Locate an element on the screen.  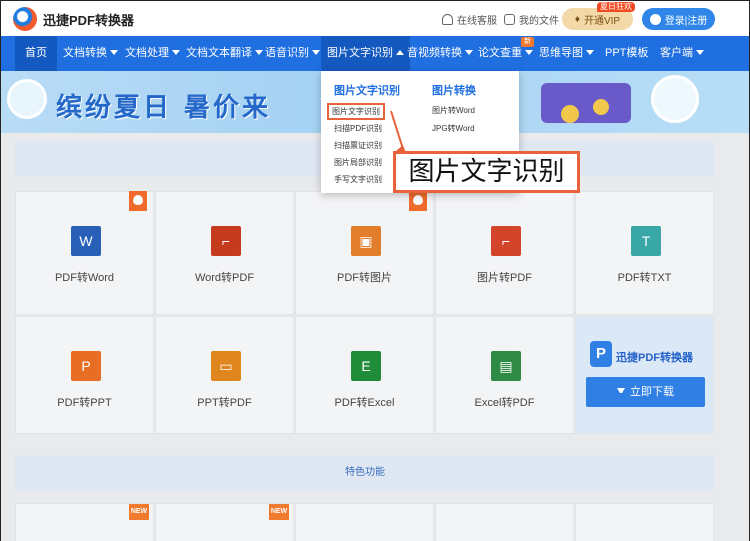
annotation-callout: 图片文字识别 is located at coordinates (486, 172).